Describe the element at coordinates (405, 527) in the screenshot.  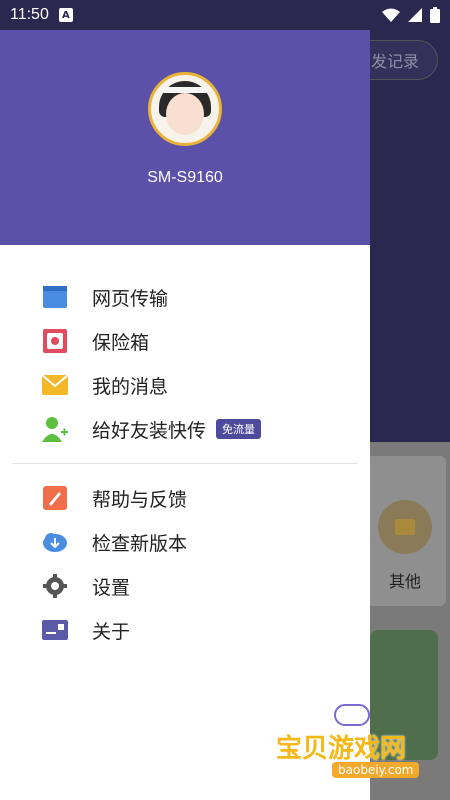
I see `folder-icon` at that location.